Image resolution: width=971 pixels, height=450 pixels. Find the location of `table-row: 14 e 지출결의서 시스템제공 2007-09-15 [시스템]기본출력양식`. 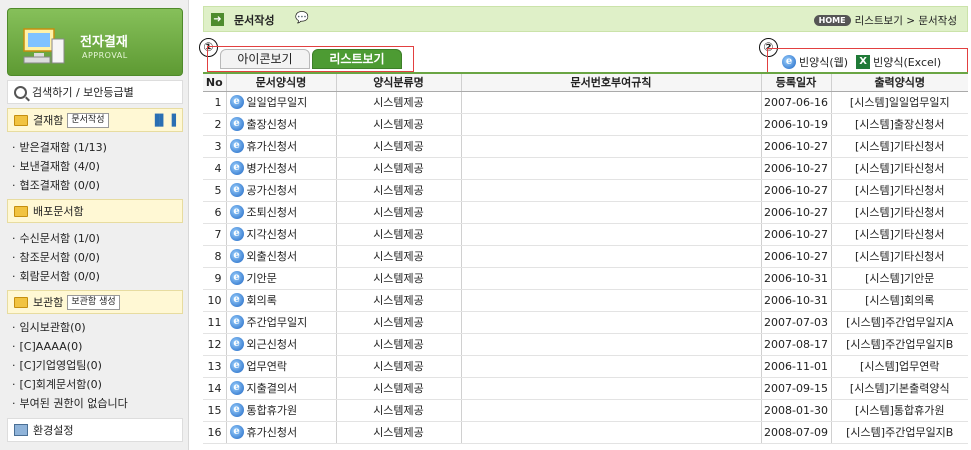

table-row: 14 e 지출결의서 시스템제공 2007-09-15 [시스템]기본출력양식 is located at coordinates (585, 388).